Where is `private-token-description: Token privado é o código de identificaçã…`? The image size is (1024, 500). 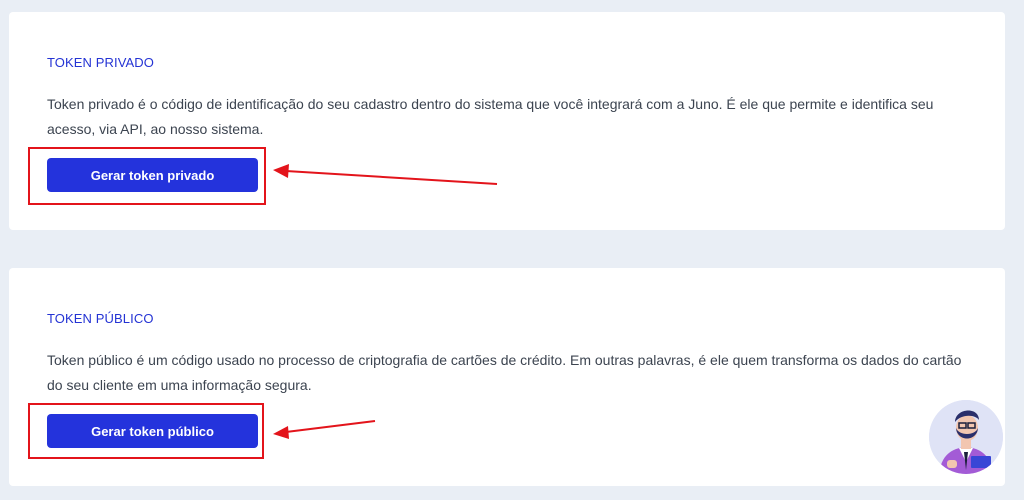
private-token-description: Token privado é o código de identificaçã… is located at coordinates (490, 116).